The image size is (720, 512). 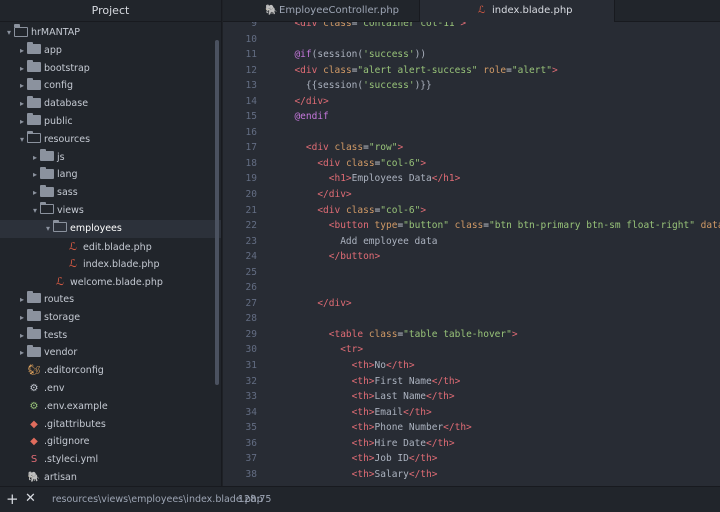 What do you see at coordinates (501, 86) in the screenshot?
I see `code-line: {{session('success')}}` at bounding box center [501, 86].